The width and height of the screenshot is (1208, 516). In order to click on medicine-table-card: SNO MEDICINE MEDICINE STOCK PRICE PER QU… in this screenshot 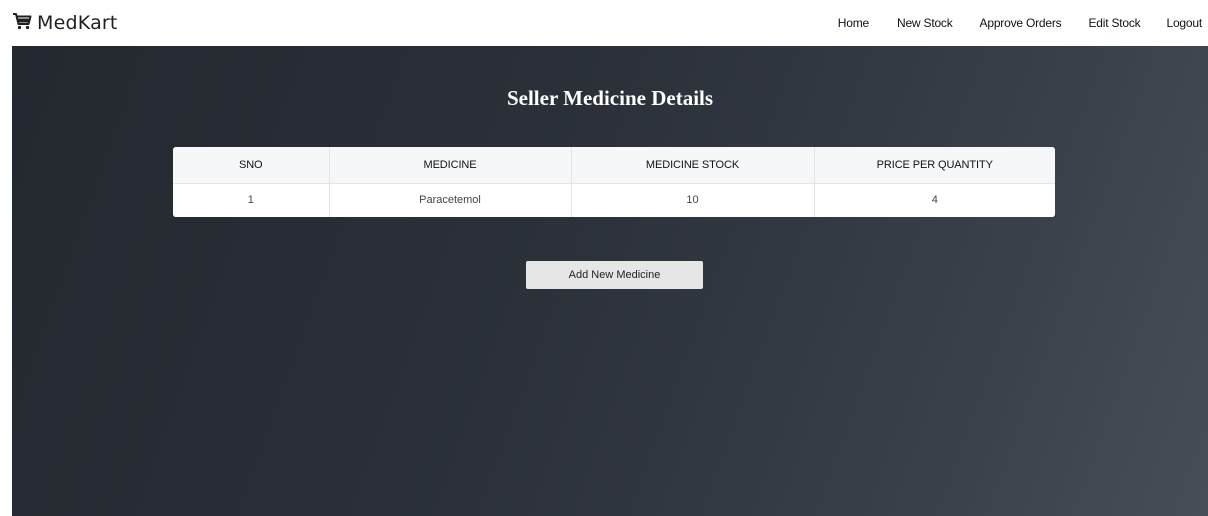, I will do `click(614, 182)`.